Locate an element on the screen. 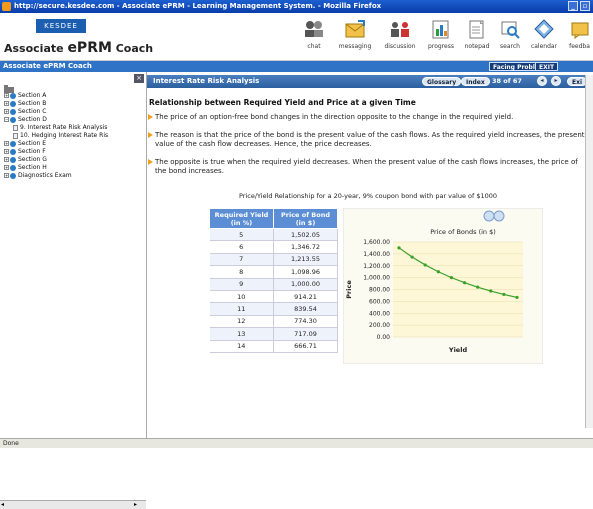 The width and height of the screenshot is (593, 509). tree-item: + Section H is located at coordinates (56, 168).